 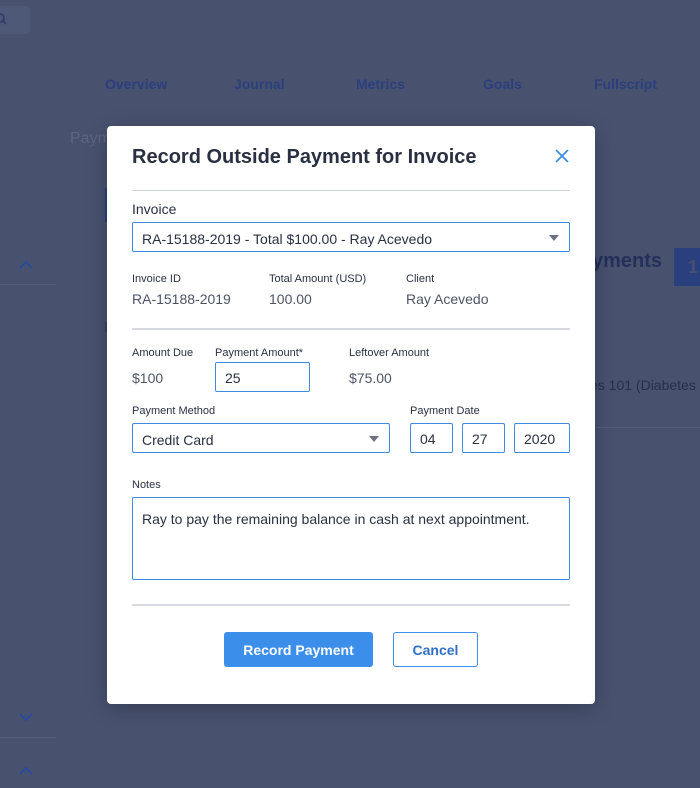 What do you see at coordinates (420, 279) in the screenshot?
I see `client-label: Client` at bounding box center [420, 279].